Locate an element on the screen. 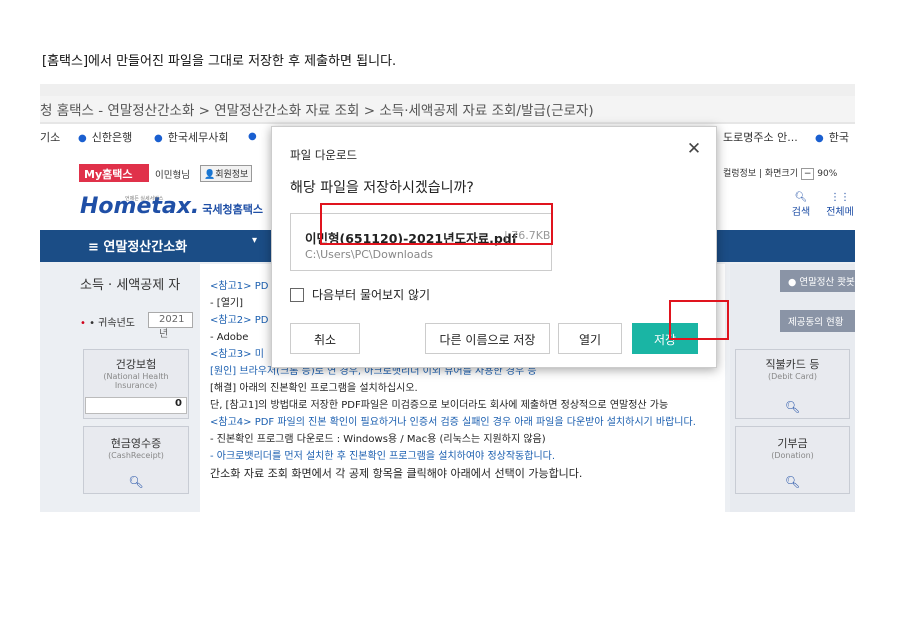  year-select: 2021년 is located at coordinates (170, 326).